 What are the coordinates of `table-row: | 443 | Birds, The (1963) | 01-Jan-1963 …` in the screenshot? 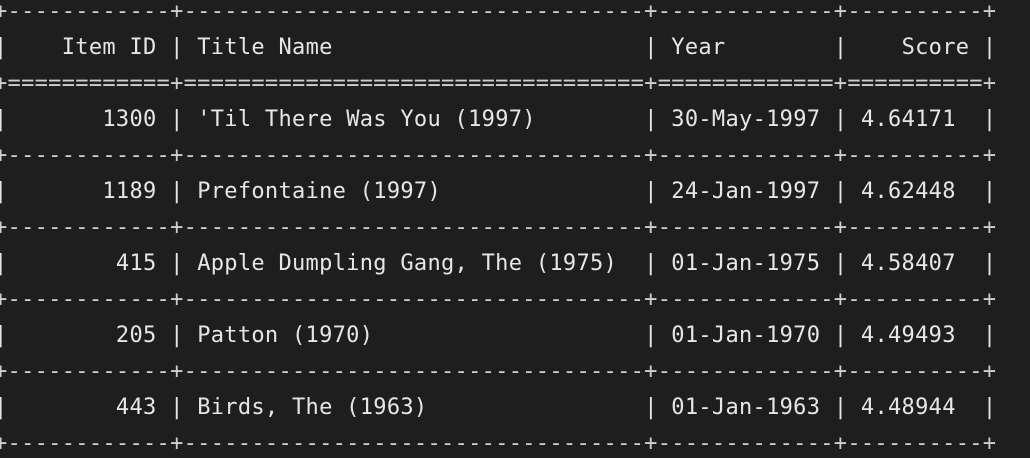 It's located at (498, 407).